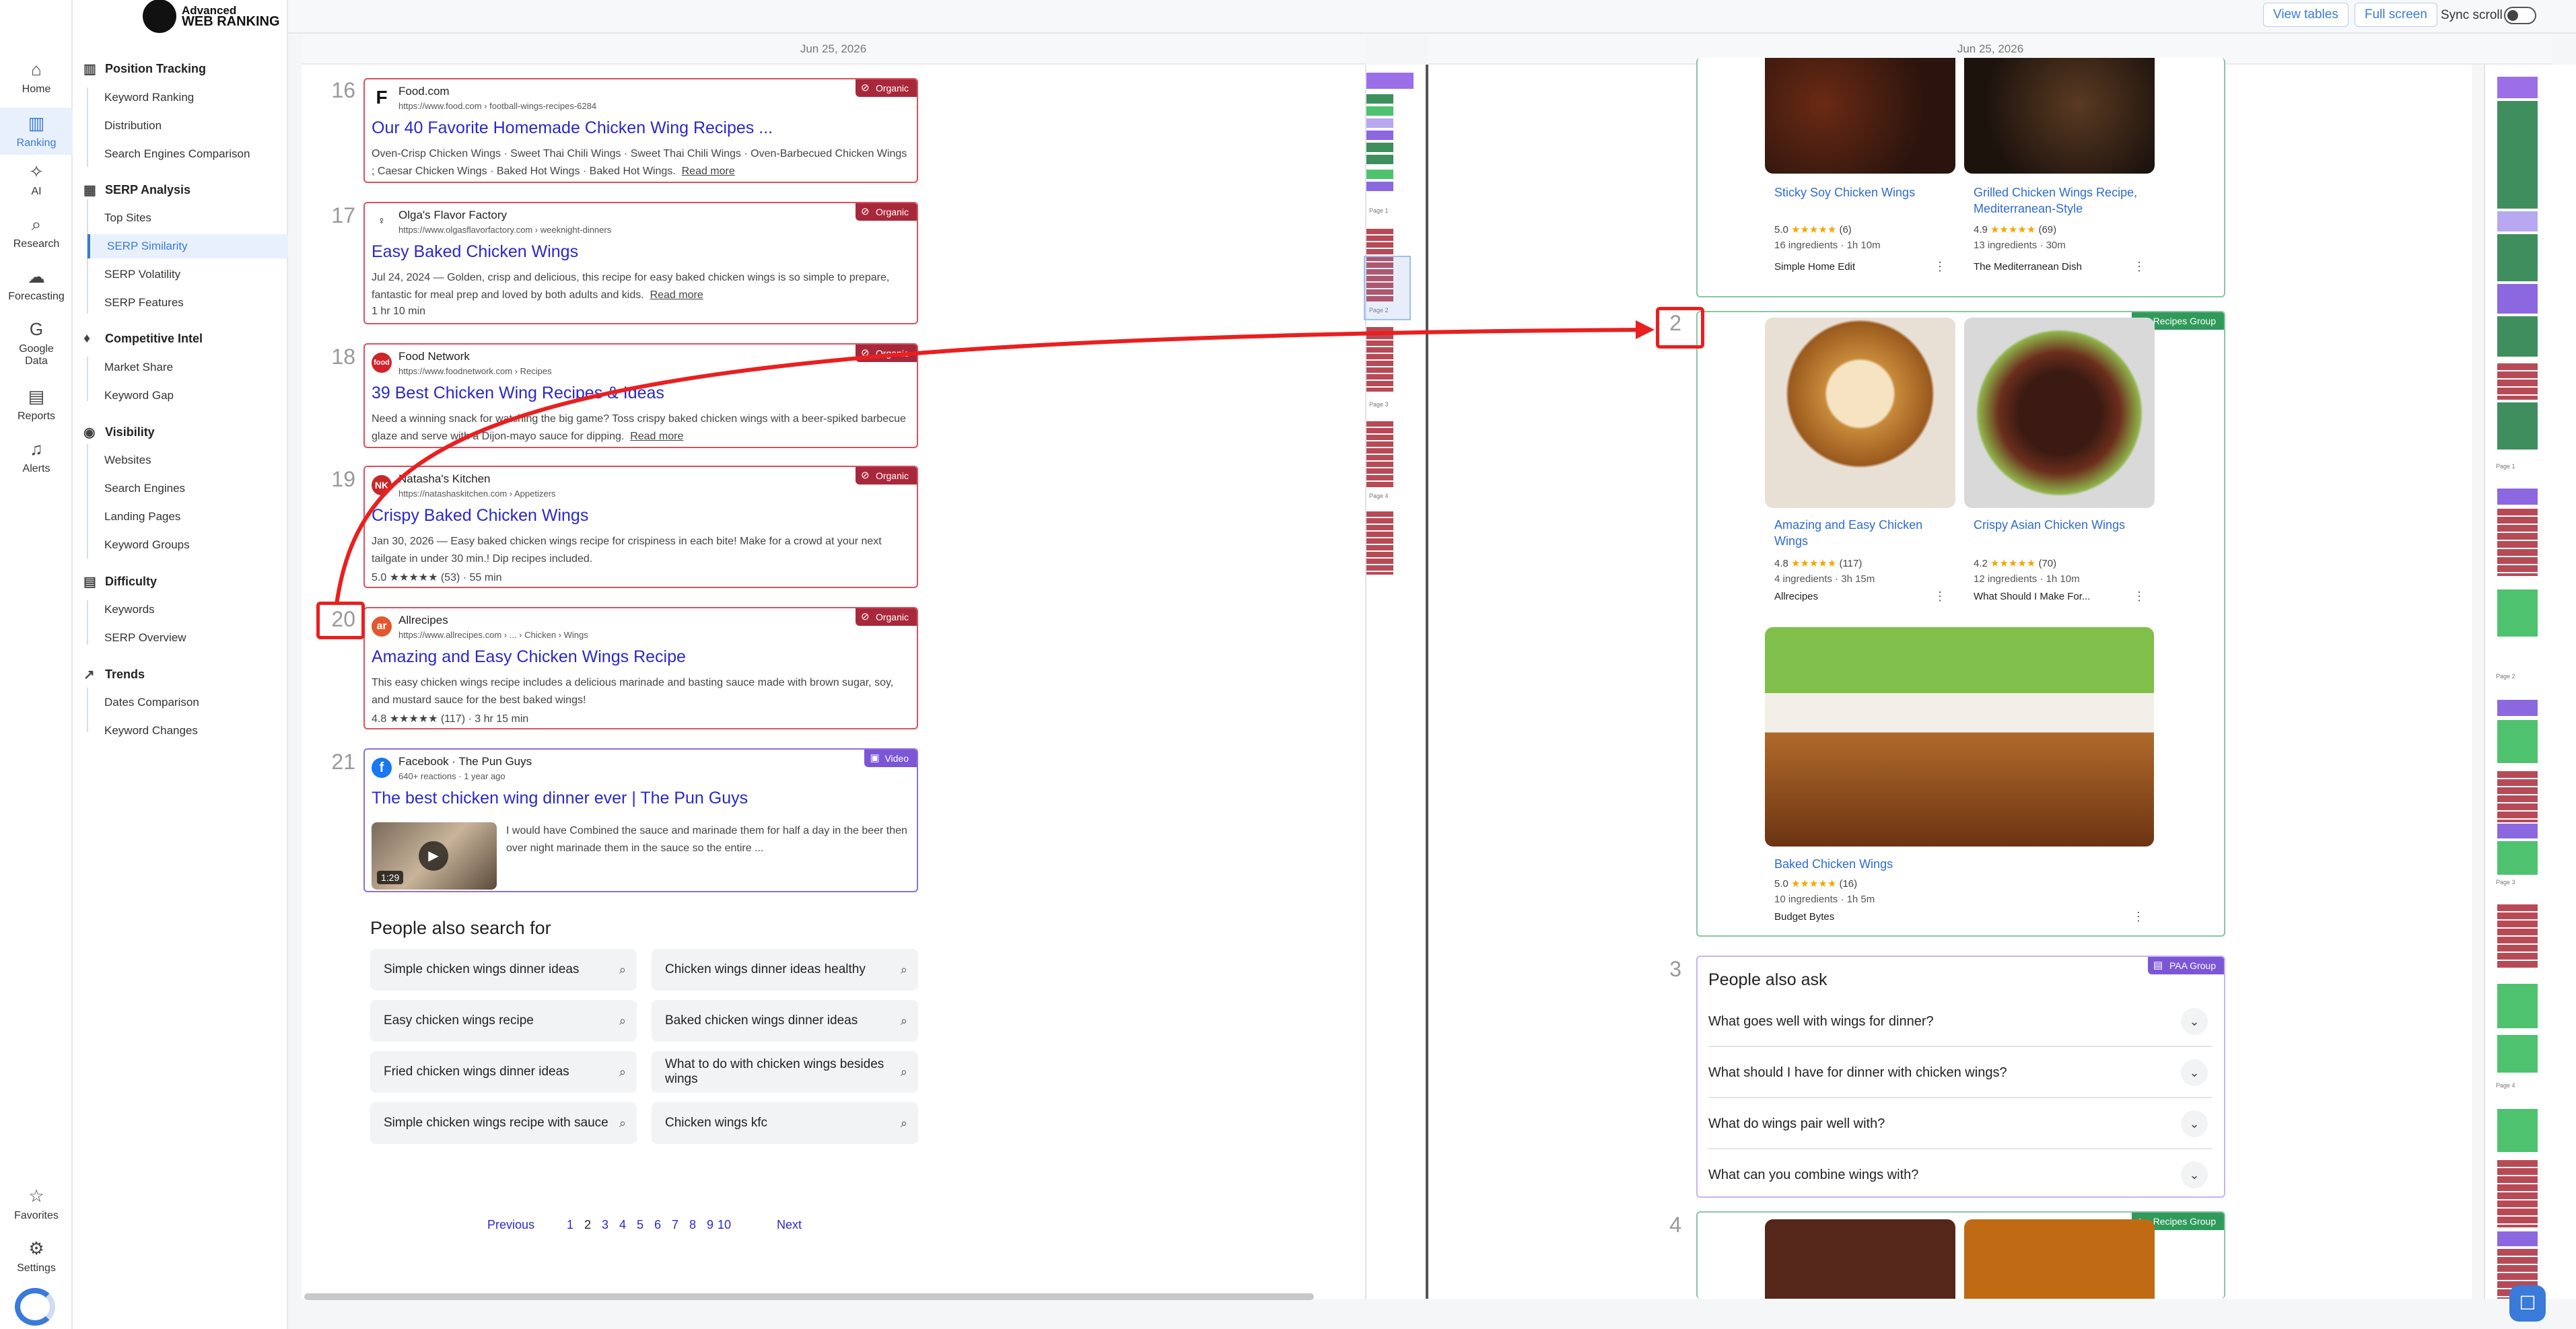 This screenshot has height=1329, width=2576. I want to click on similarity-arrow, so click(995, 462).